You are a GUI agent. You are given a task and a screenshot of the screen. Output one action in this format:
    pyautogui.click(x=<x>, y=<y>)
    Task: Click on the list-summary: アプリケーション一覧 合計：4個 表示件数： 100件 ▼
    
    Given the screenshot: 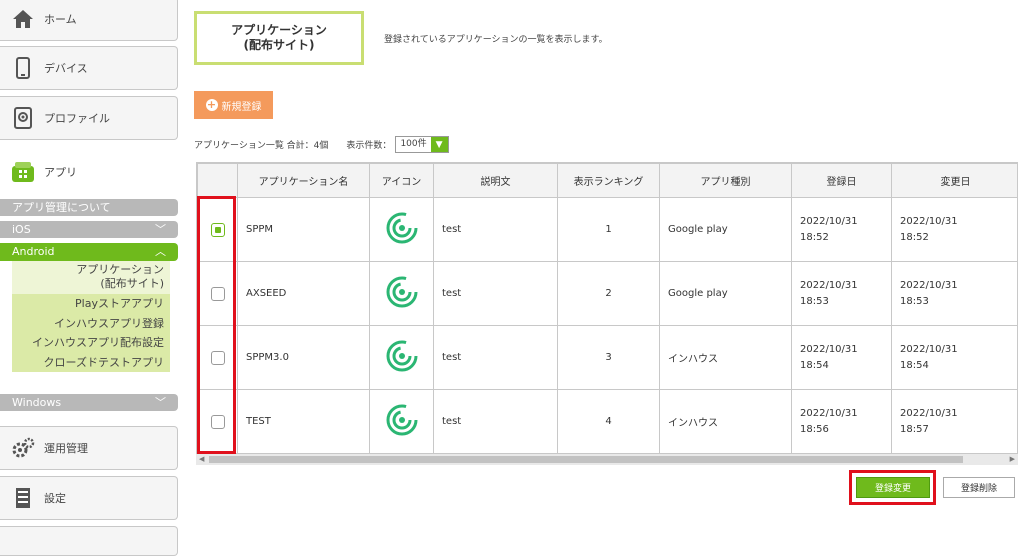 What is the action you would take?
    pyautogui.click(x=321, y=144)
    